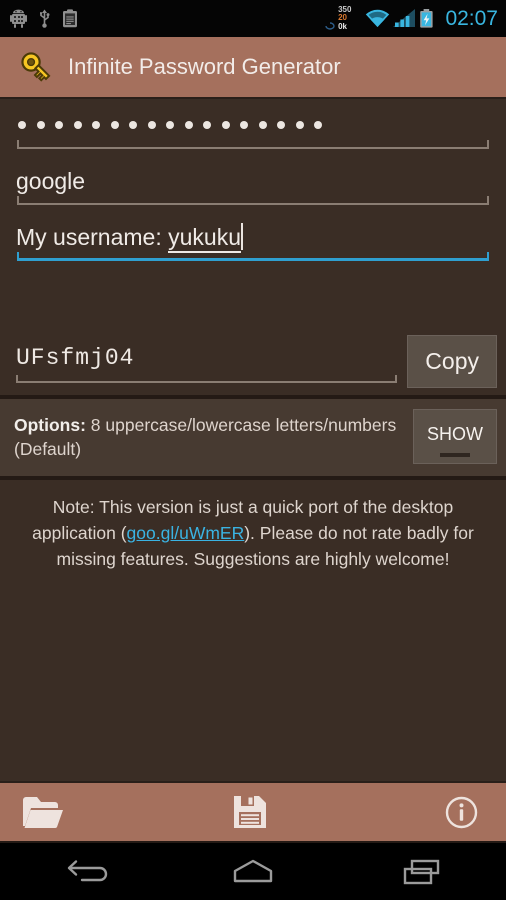  I want to click on username-field: My username: yukuku, so click(253, 267).